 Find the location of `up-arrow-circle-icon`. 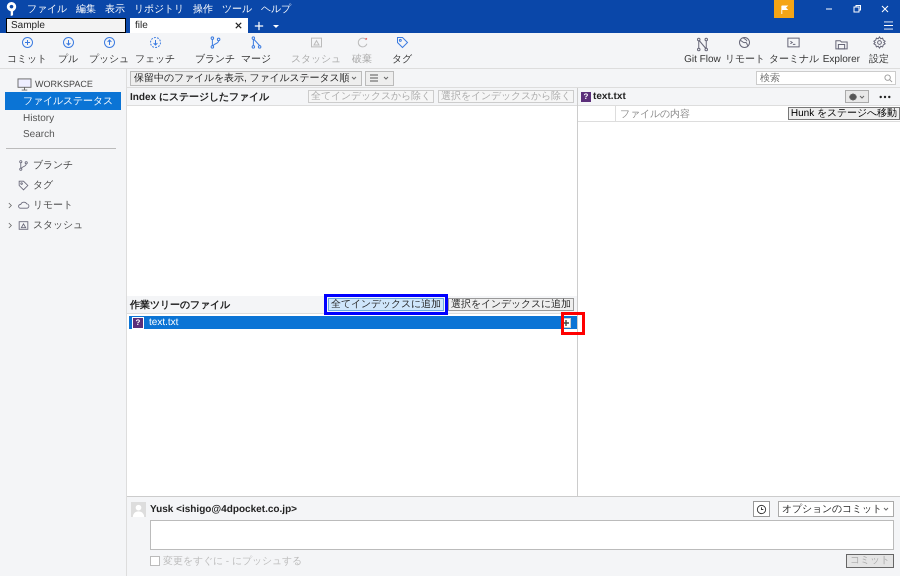

up-arrow-circle-icon is located at coordinates (109, 42).